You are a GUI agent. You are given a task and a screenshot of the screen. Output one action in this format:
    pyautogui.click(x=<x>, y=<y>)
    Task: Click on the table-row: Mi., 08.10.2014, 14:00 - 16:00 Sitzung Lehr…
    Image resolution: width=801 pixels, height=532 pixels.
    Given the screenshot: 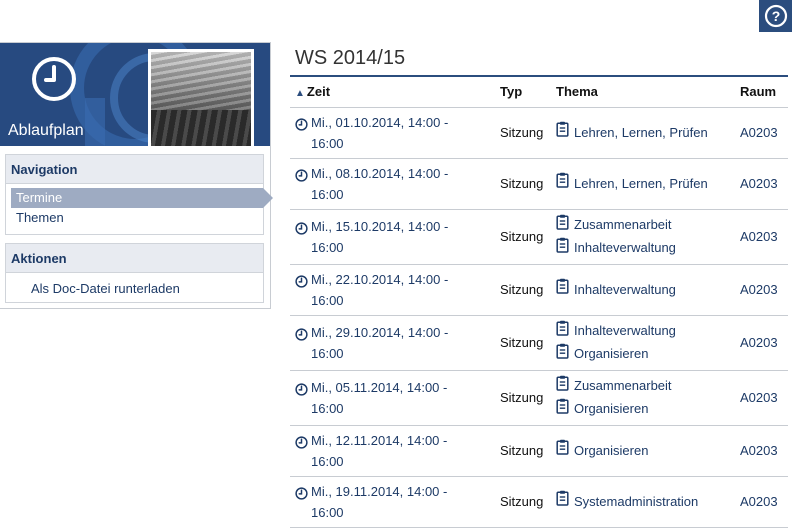 What is the action you would take?
    pyautogui.click(x=539, y=183)
    